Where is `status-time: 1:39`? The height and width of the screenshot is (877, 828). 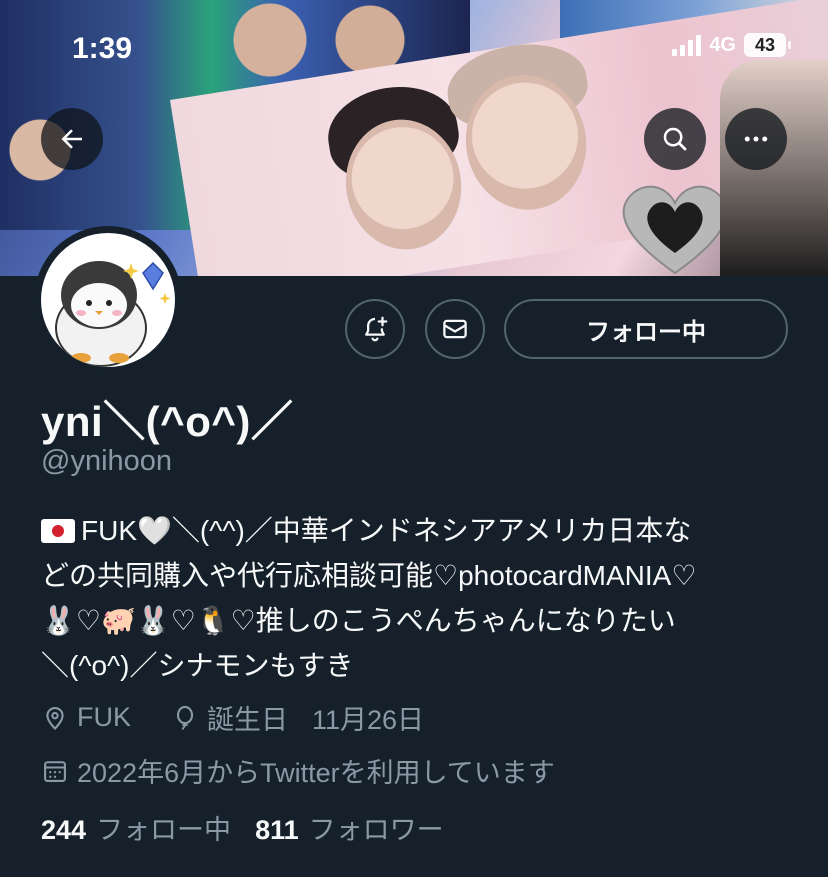 status-time: 1:39 is located at coordinates (102, 48).